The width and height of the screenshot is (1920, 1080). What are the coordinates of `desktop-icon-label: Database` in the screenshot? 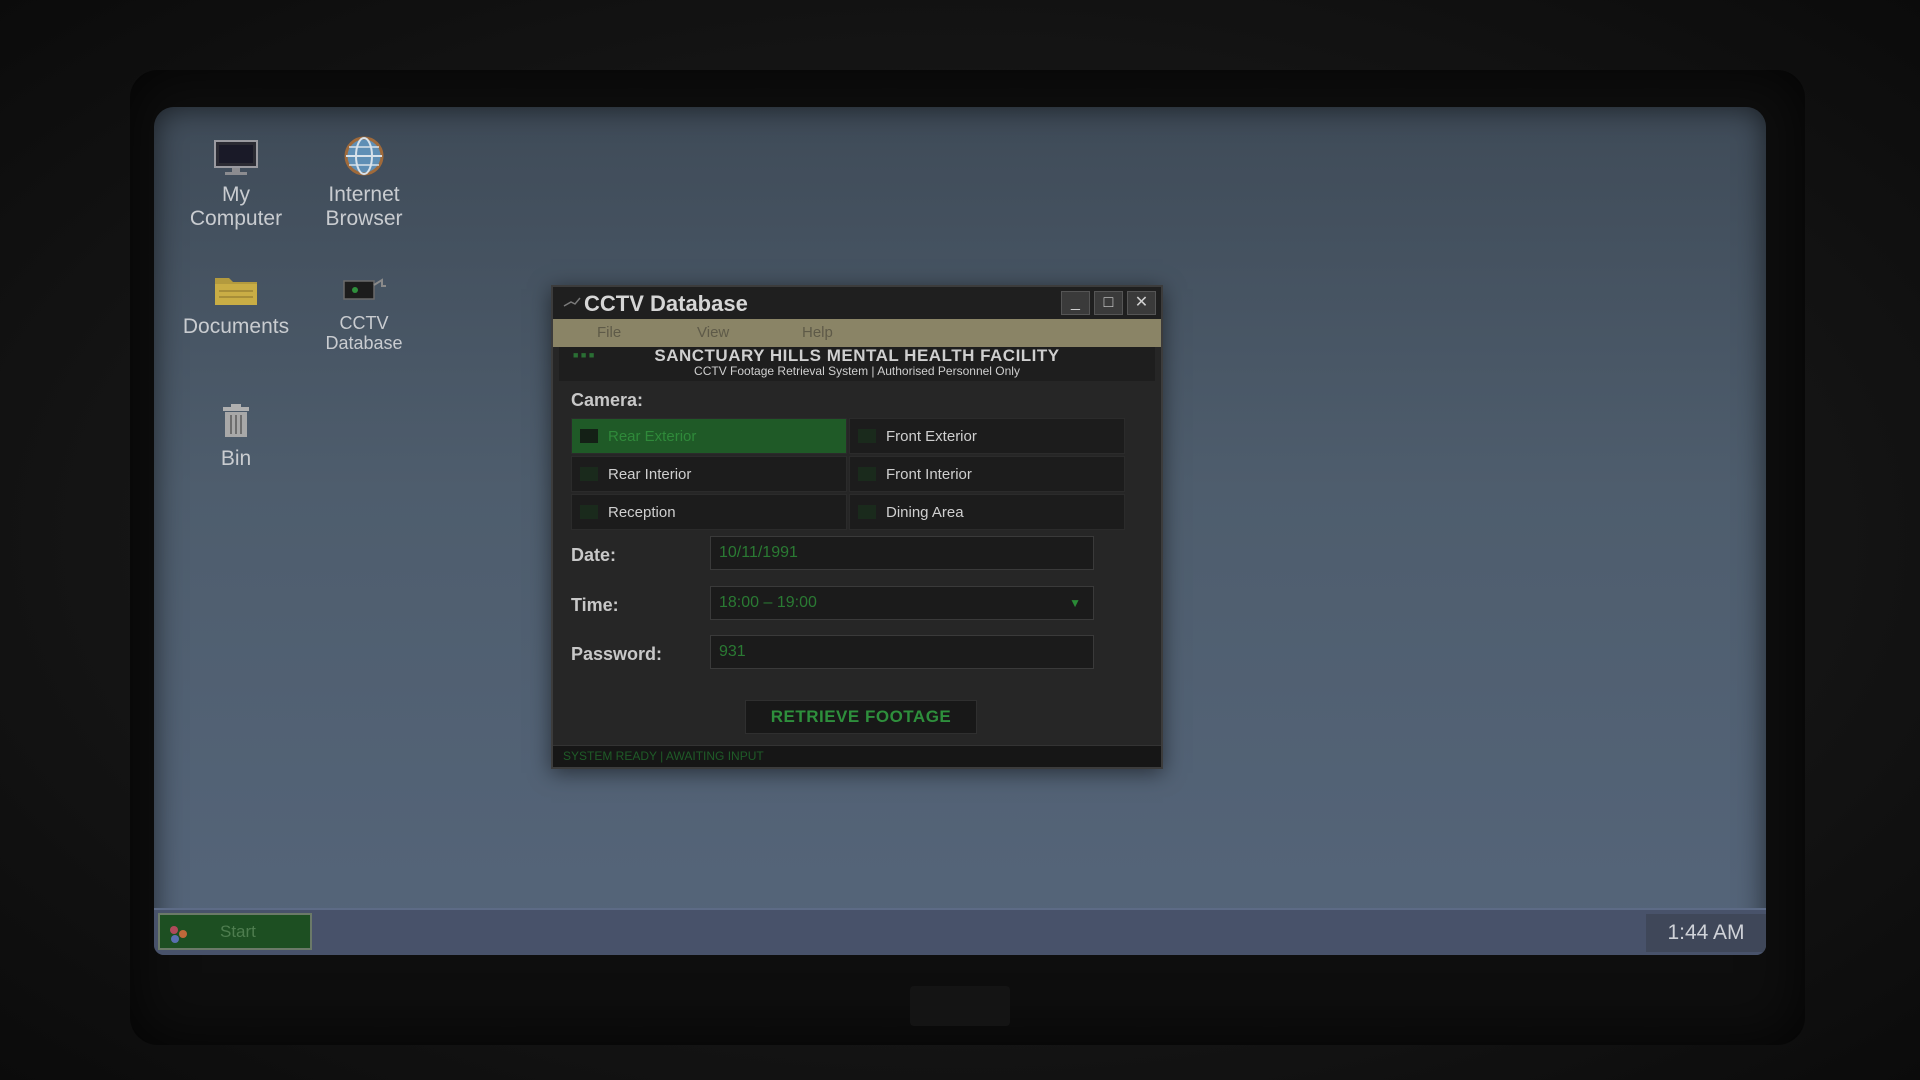 It's located at (364, 343).